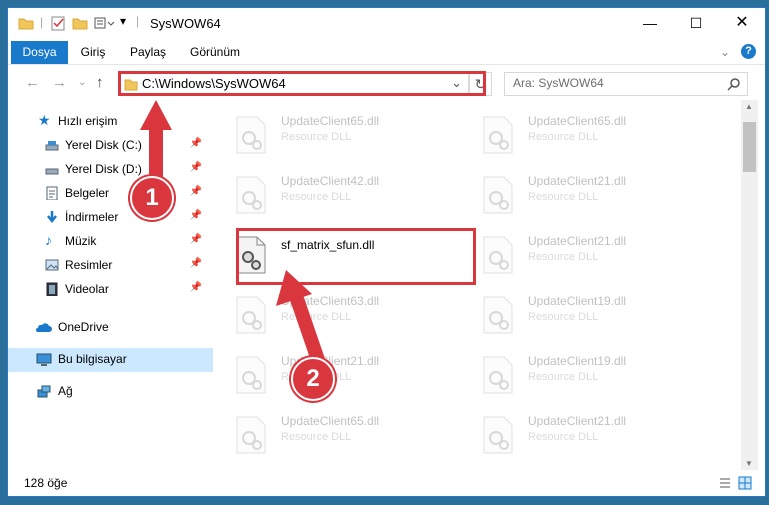  What do you see at coordinates (156, 115) in the screenshot?
I see `arrow-1-head` at bounding box center [156, 115].